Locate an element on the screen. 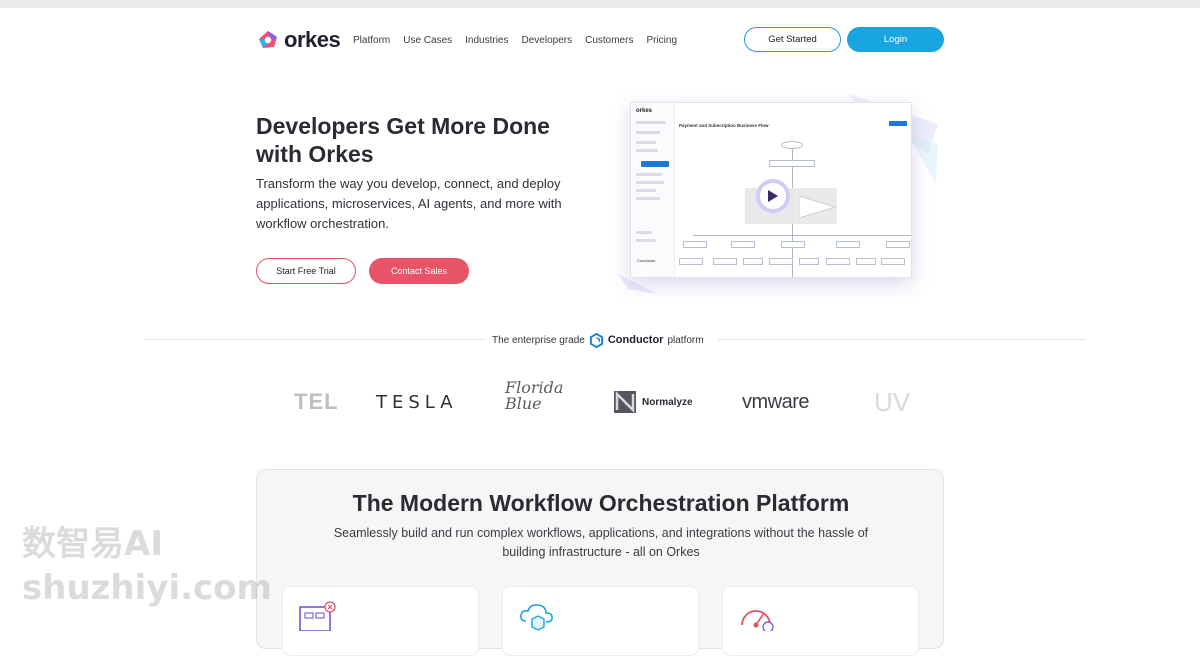 The height and width of the screenshot is (656, 1200). logo-normalyze: Normalyze is located at coordinates (653, 402).